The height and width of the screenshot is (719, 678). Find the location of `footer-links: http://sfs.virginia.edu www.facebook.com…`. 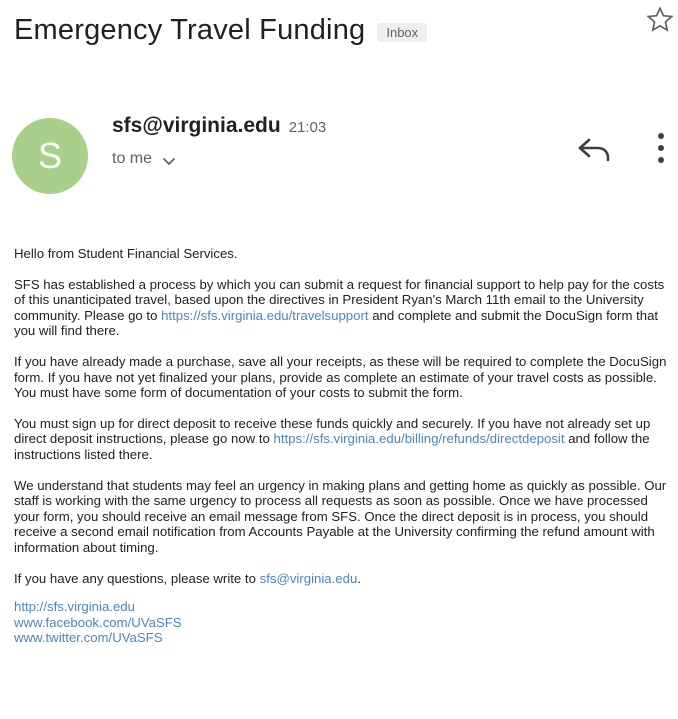

footer-links: http://sfs.virginia.edu www.facebook.com… is located at coordinates (344, 622).